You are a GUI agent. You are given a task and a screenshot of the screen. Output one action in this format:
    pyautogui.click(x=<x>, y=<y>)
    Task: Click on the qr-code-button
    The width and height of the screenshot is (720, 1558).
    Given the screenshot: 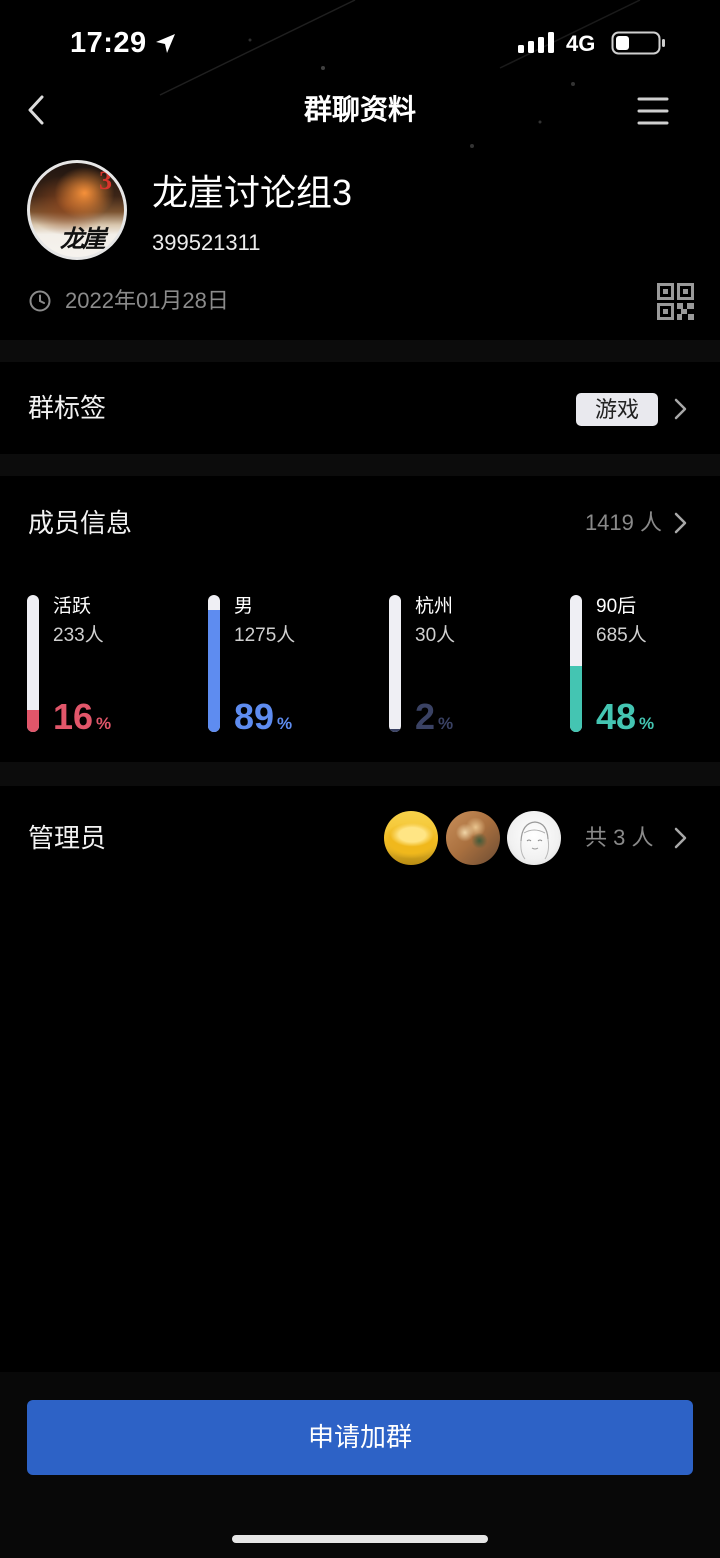 What is the action you would take?
    pyautogui.click(x=675, y=301)
    